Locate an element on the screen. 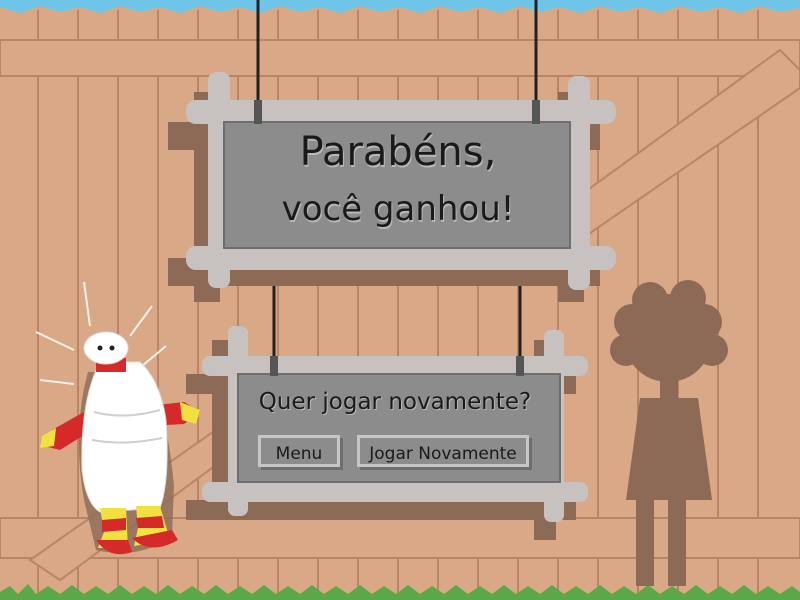 The height and width of the screenshot is (600, 800). win-title-line2: você ganhou! is located at coordinates (398, 209).